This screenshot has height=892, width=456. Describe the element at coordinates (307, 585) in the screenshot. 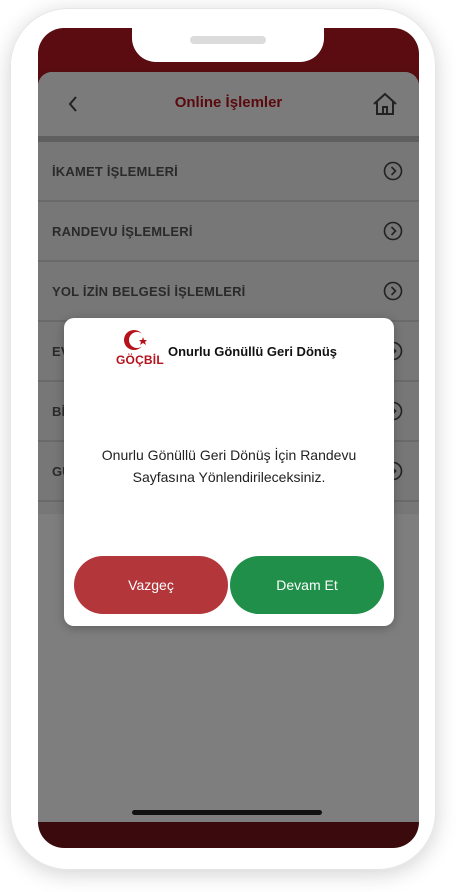

I see `continue-button: Devam Et` at that location.